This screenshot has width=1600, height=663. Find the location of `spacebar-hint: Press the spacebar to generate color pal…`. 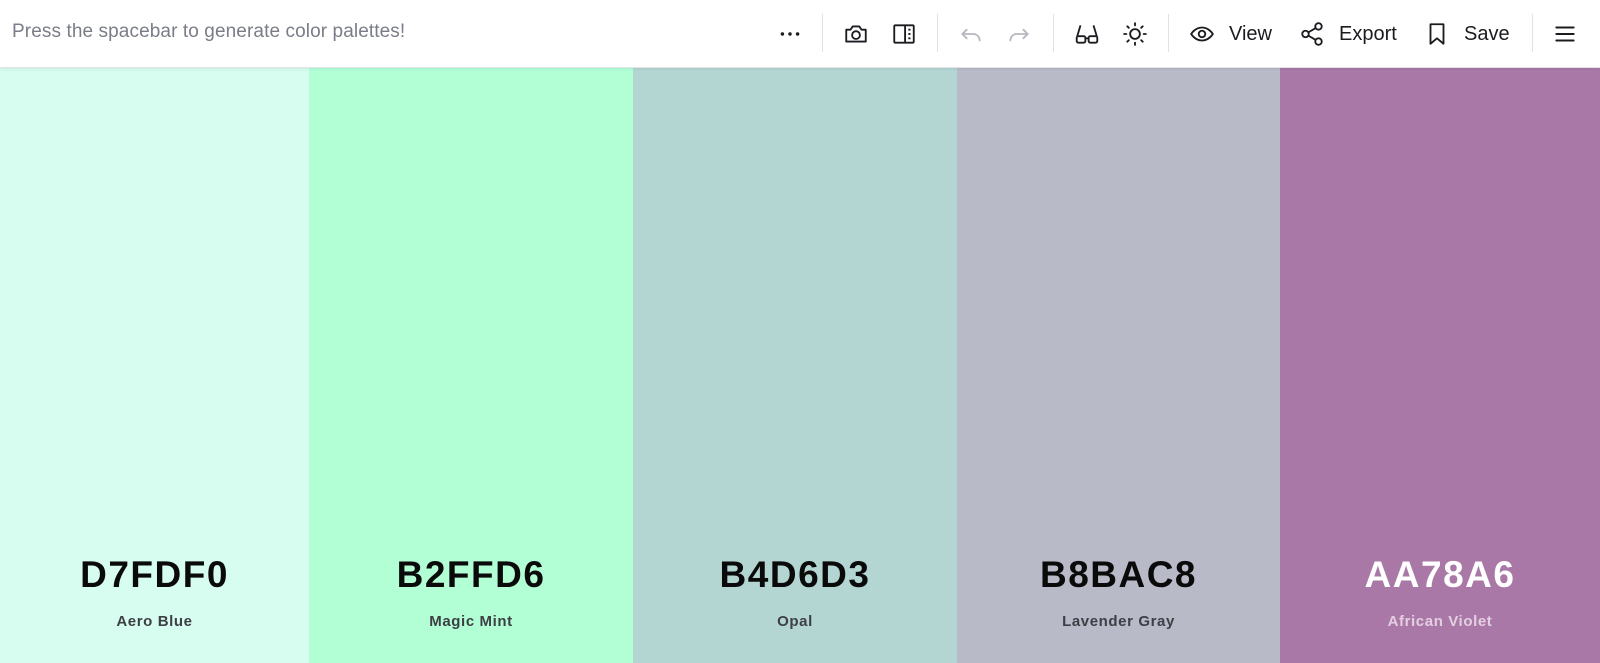

spacebar-hint: Press the spacebar to generate color pal… is located at coordinates (209, 31).